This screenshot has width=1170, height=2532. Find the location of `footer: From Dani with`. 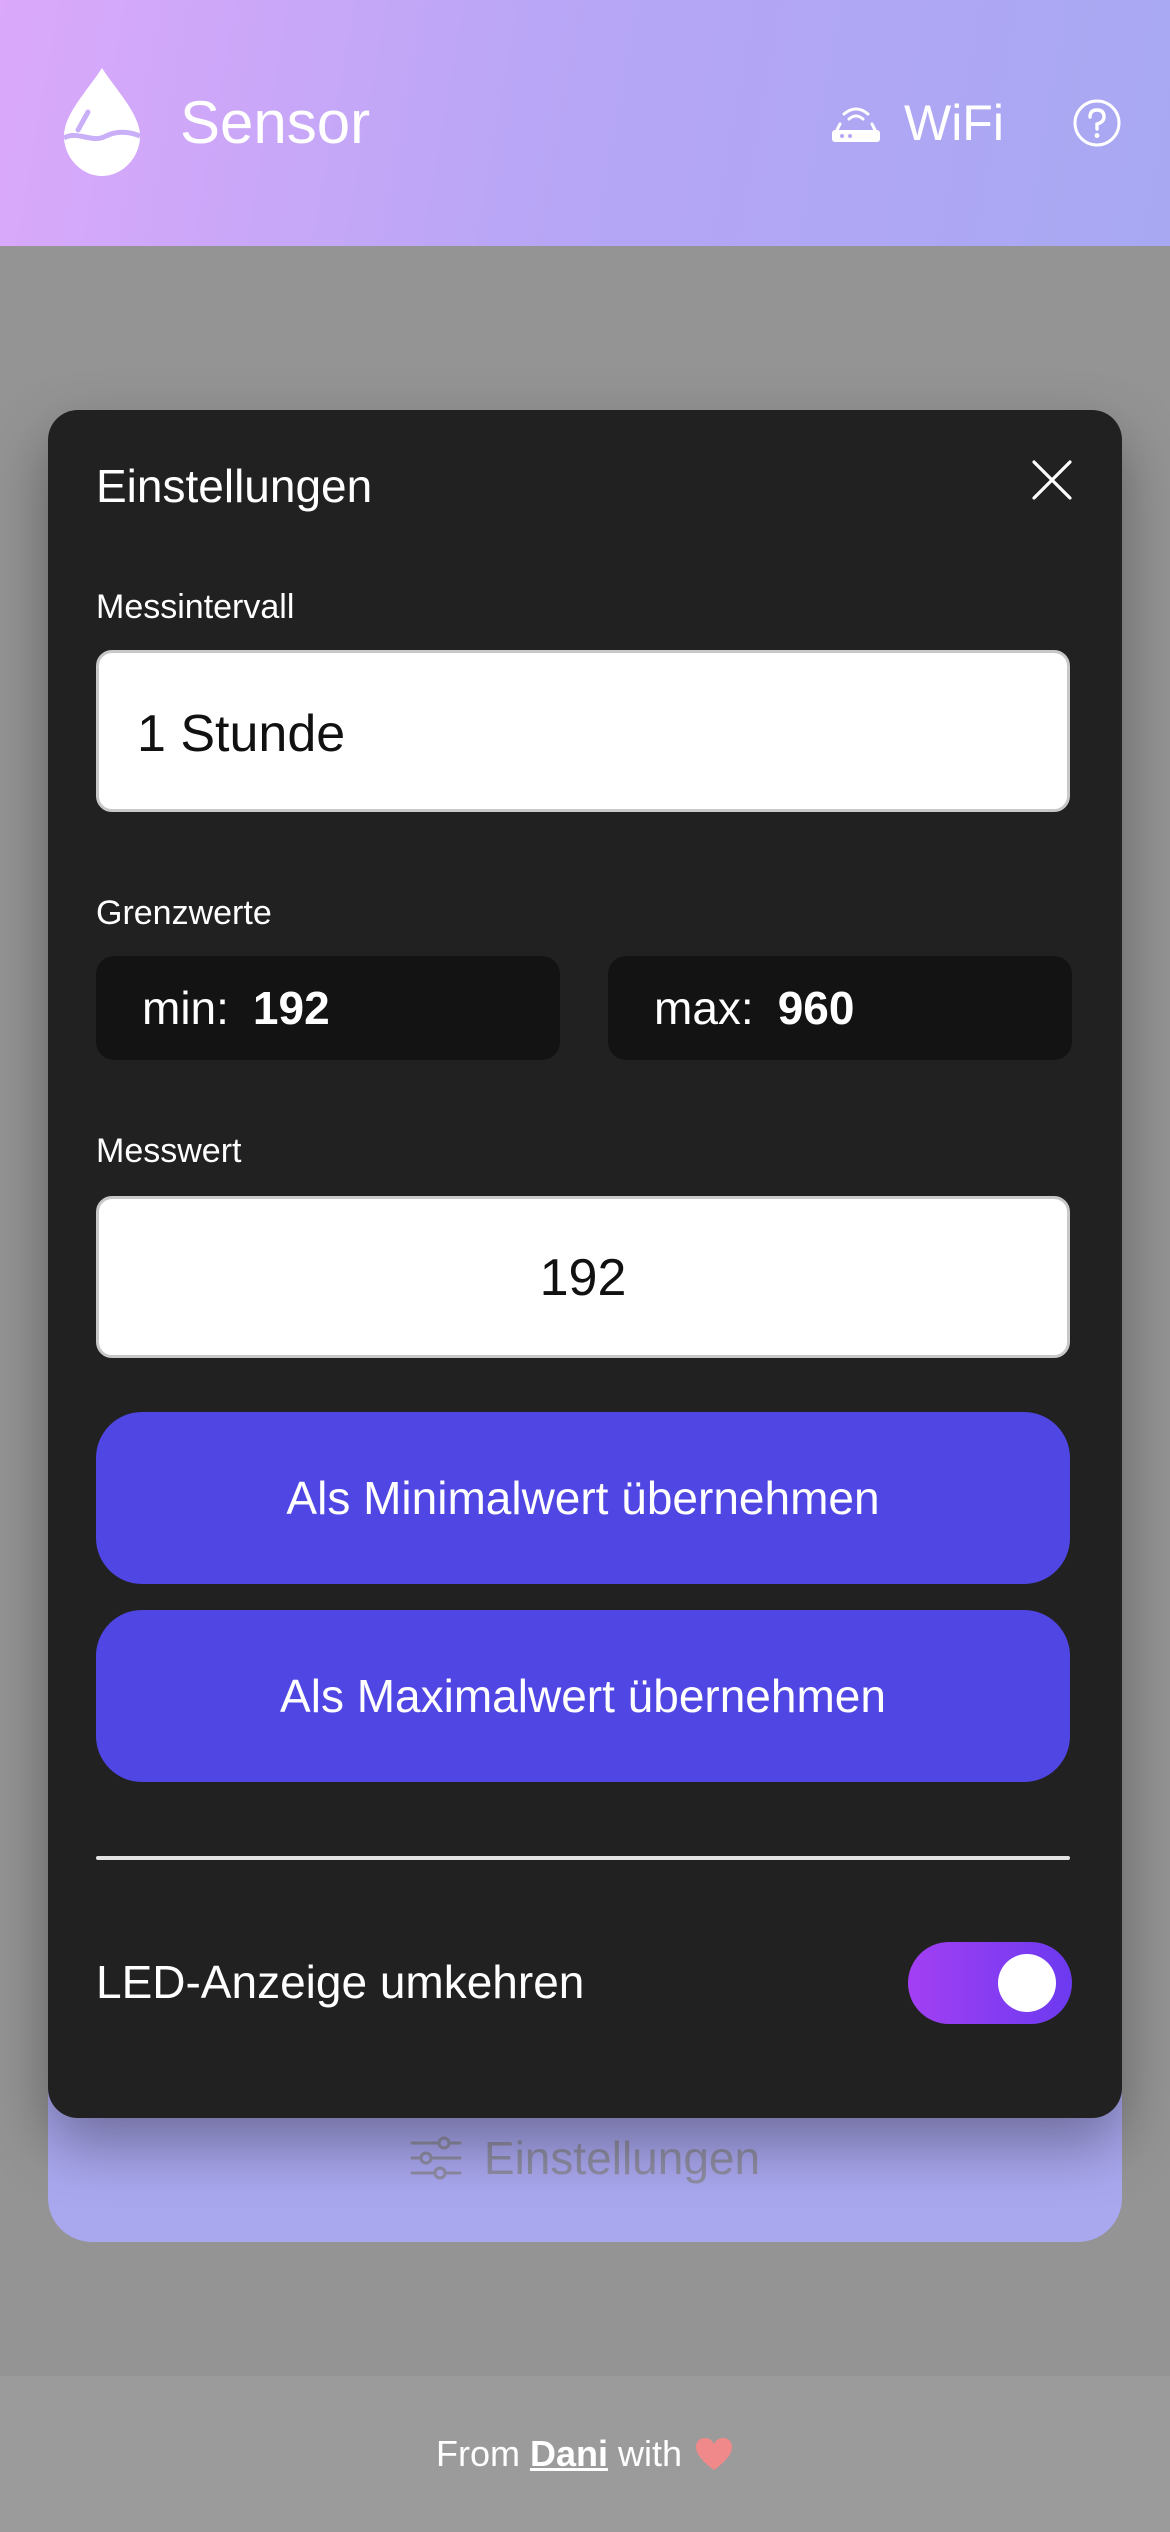

footer: From Dani with is located at coordinates (585, 2454).